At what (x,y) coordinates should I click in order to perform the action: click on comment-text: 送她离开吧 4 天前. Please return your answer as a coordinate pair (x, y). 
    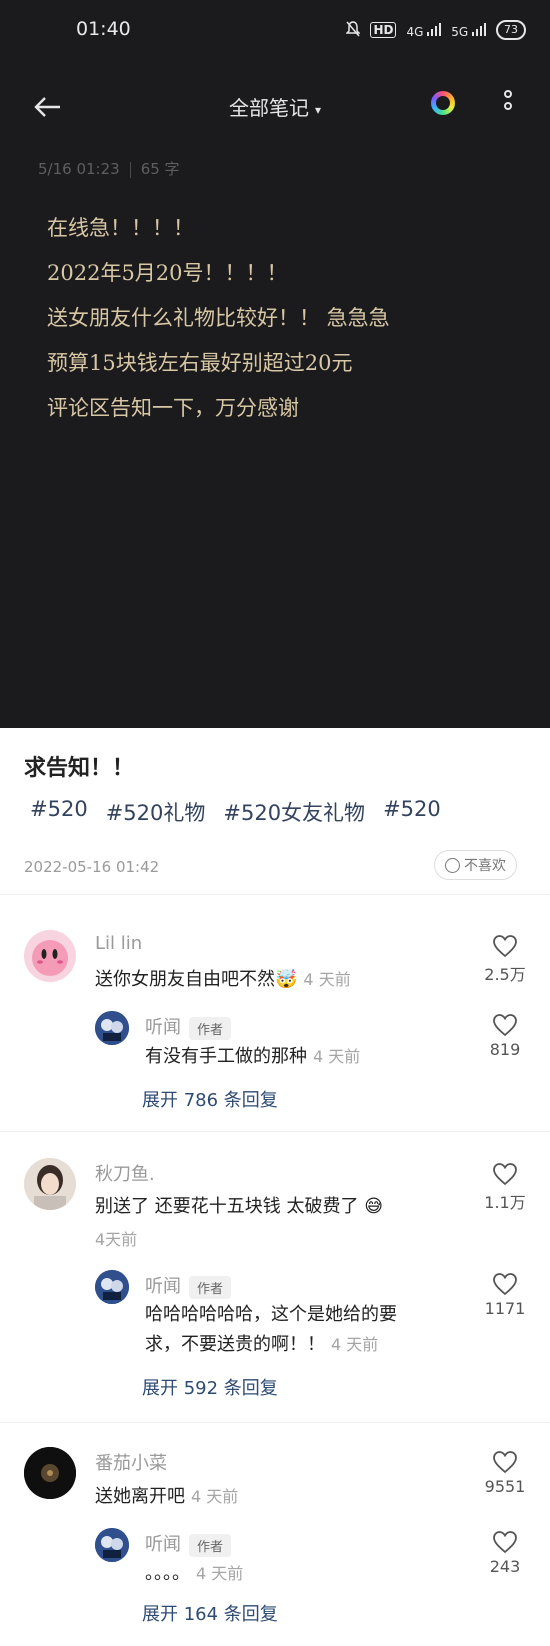
    Looking at the image, I should click on (166, 1495).